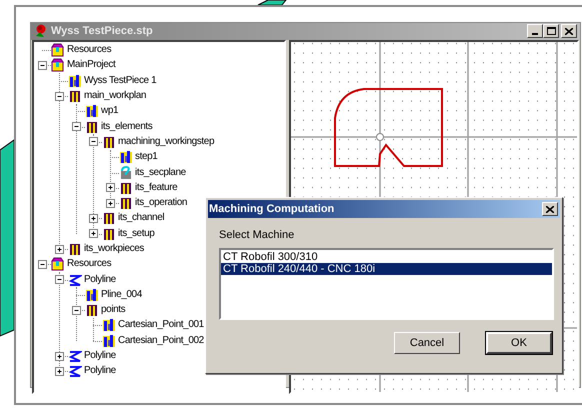 Image resolution: width=582 pixels, height=408 pixels. What do you see at coordinates (161, 341) in the screenshot?
I see `tree-item: Cartesian_Point_002` at bounding box center [161, 341].